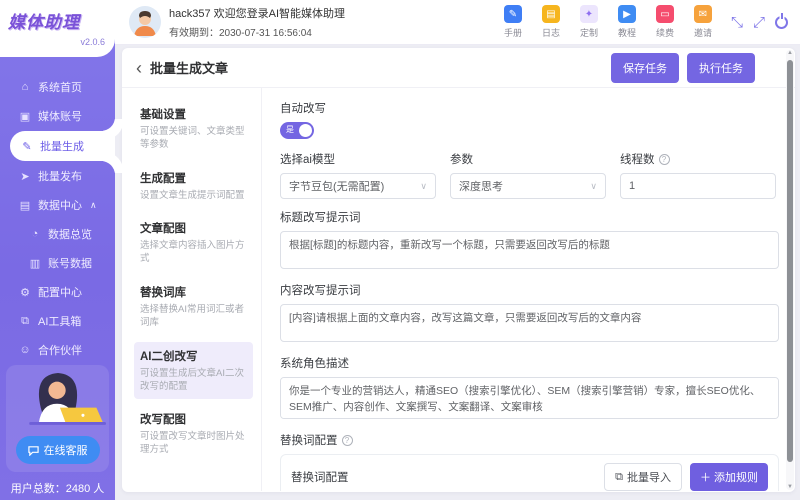  I want to click on tutorial-label: 教程, so click(626, 33).